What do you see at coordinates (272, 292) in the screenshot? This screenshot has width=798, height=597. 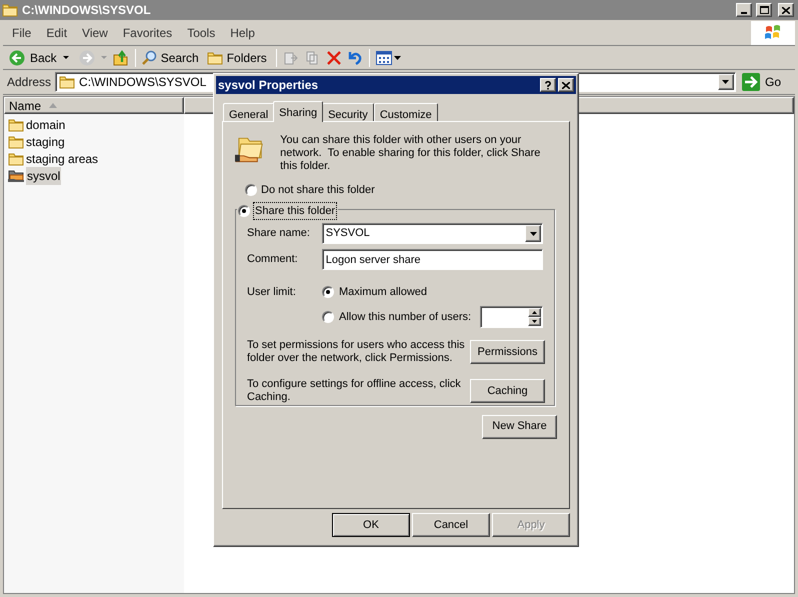 I see `user-limit-label: User limit:` at bounding box center [272, 292].